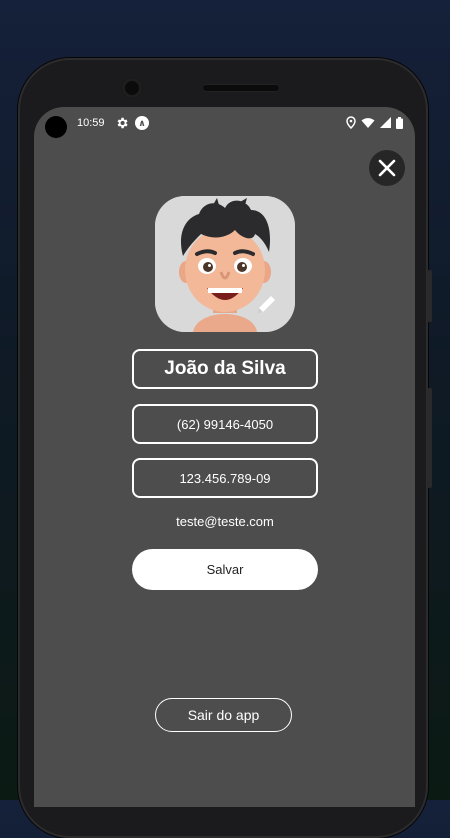  What do you see at coordinates (91, 123) in the screenshot?
I see `status-time: 10:59` at bounding box center [91, 123].